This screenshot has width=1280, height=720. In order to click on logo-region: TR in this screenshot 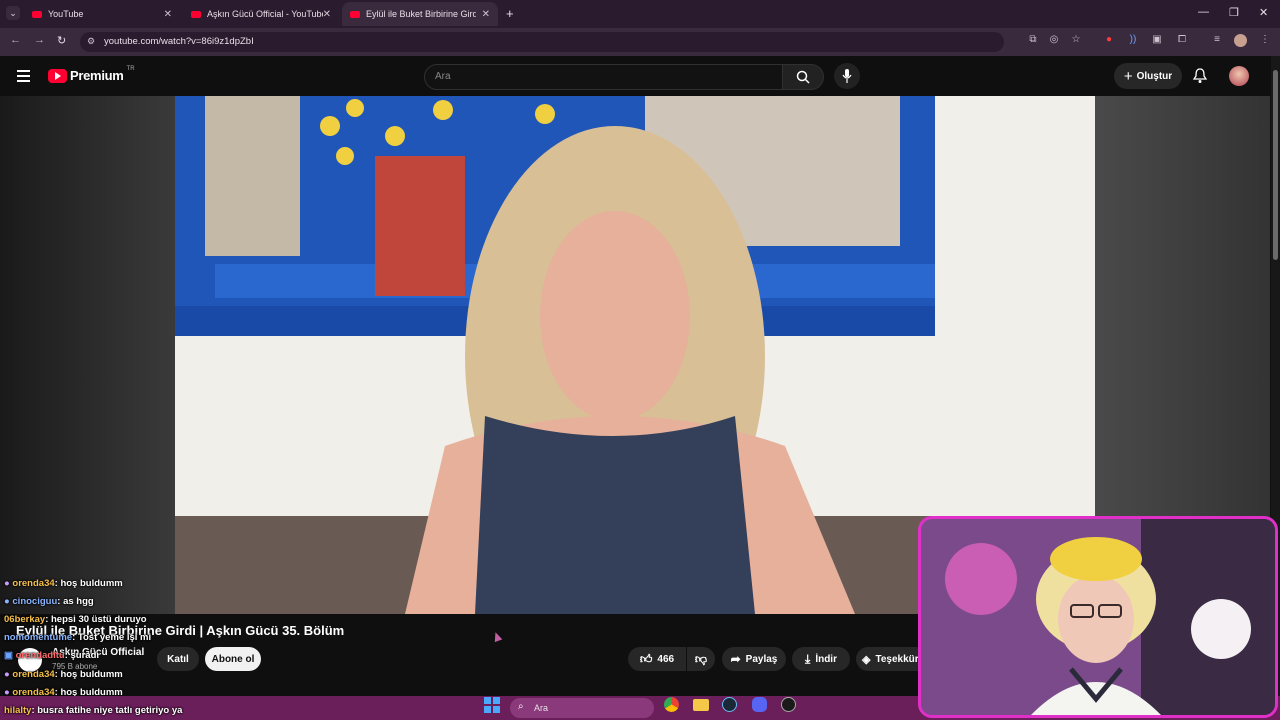, I will do `click(130, 68)`.